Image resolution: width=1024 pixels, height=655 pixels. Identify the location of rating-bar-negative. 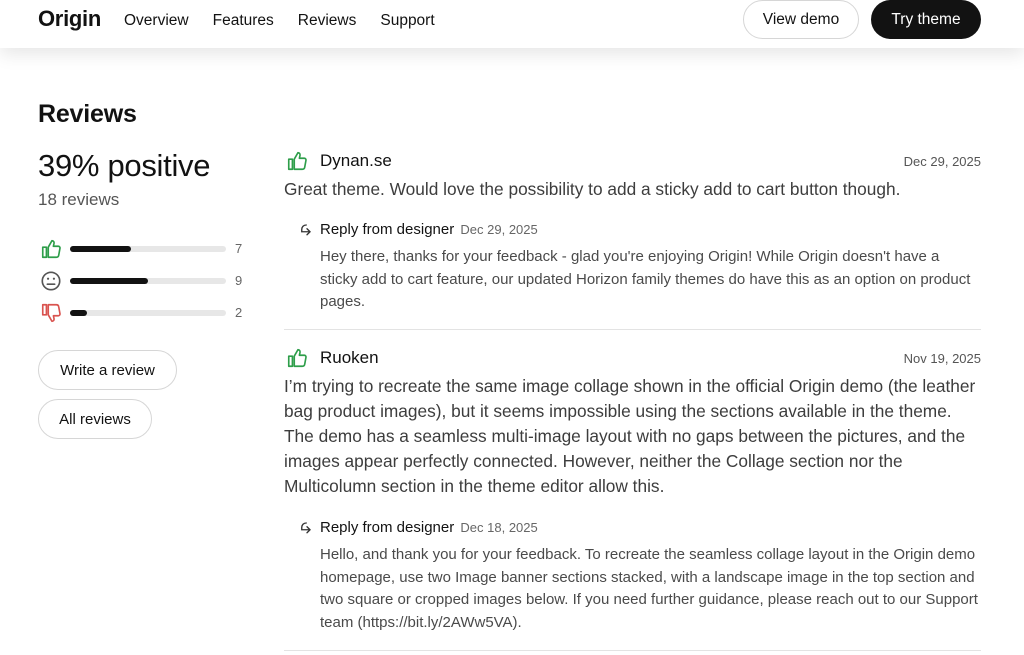
(148, 313).